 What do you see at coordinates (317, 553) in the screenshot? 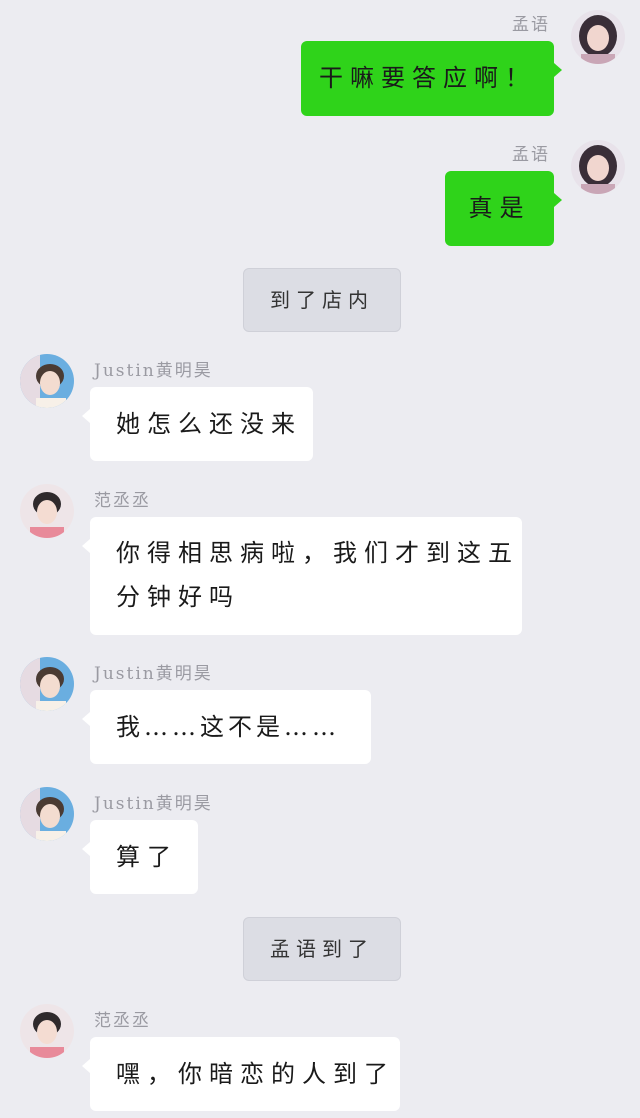
I see `message-text-line: 你得相思病啦，我们才到这五` at bounding box center [317, 553].